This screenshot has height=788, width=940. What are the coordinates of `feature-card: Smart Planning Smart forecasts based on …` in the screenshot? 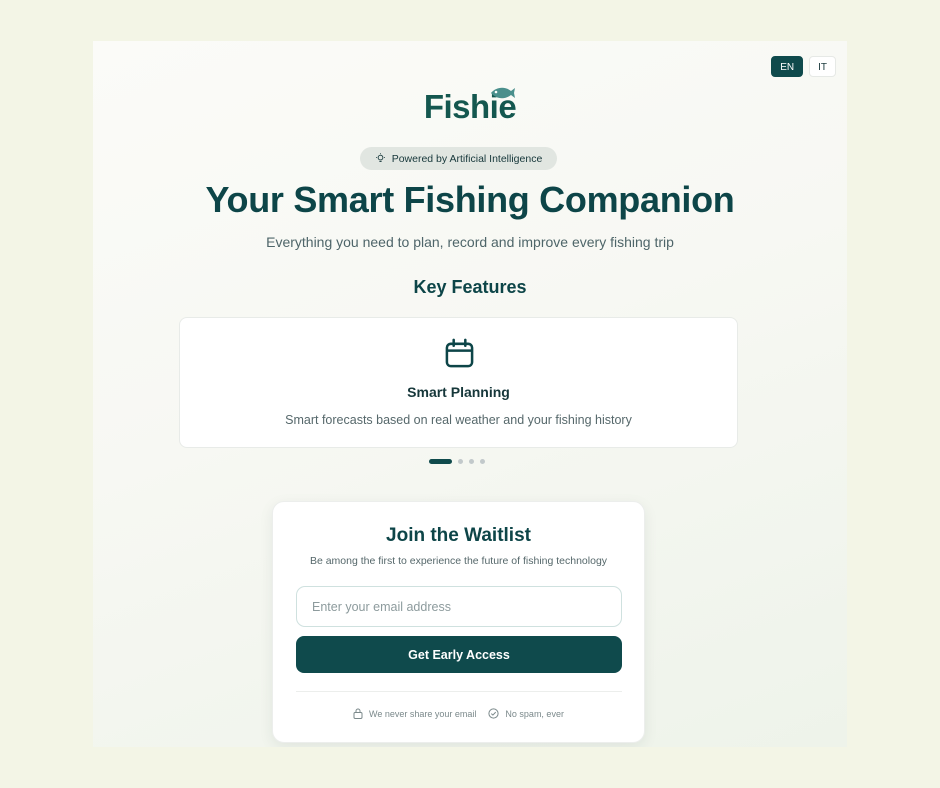 It's located at (458, 382).